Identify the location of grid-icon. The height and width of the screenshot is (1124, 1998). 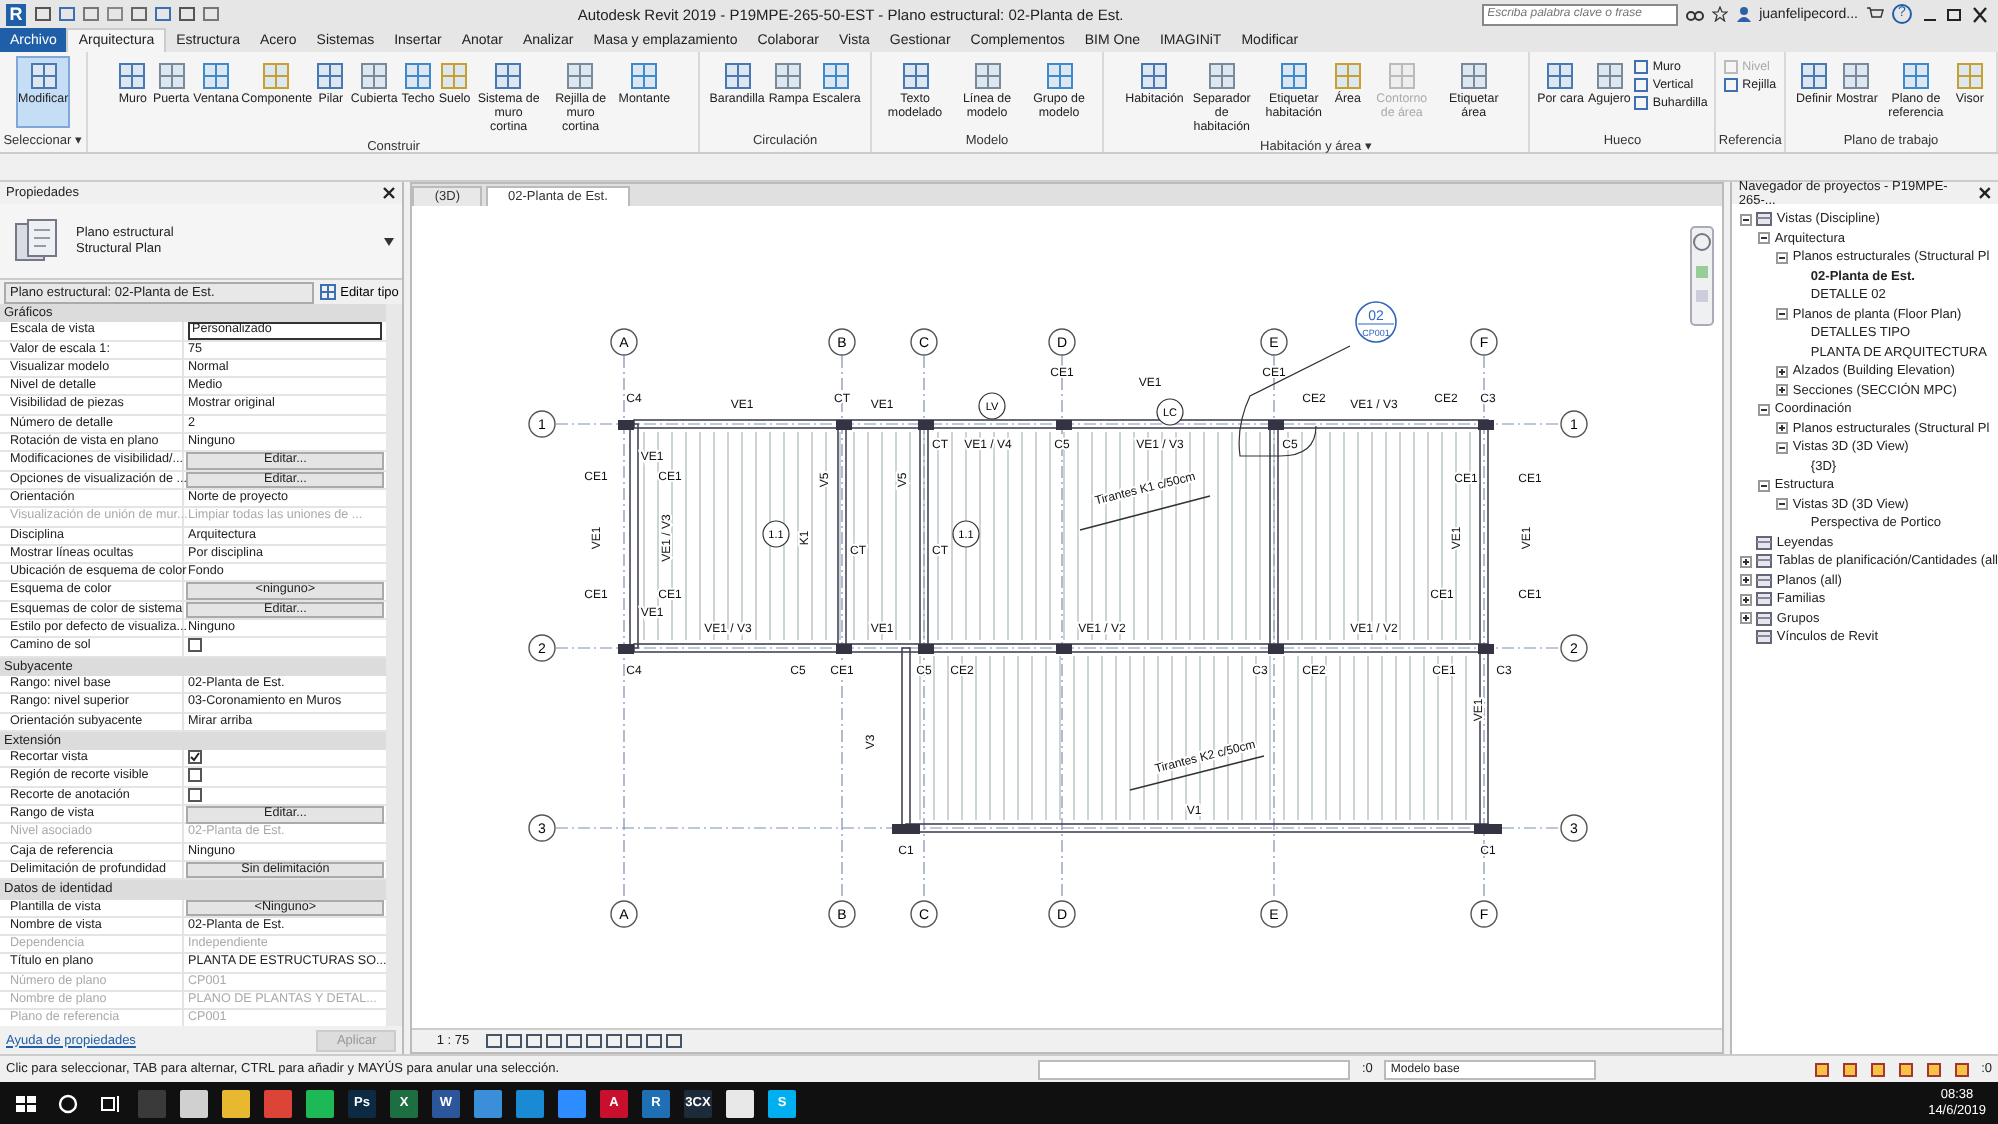
(328, 292).